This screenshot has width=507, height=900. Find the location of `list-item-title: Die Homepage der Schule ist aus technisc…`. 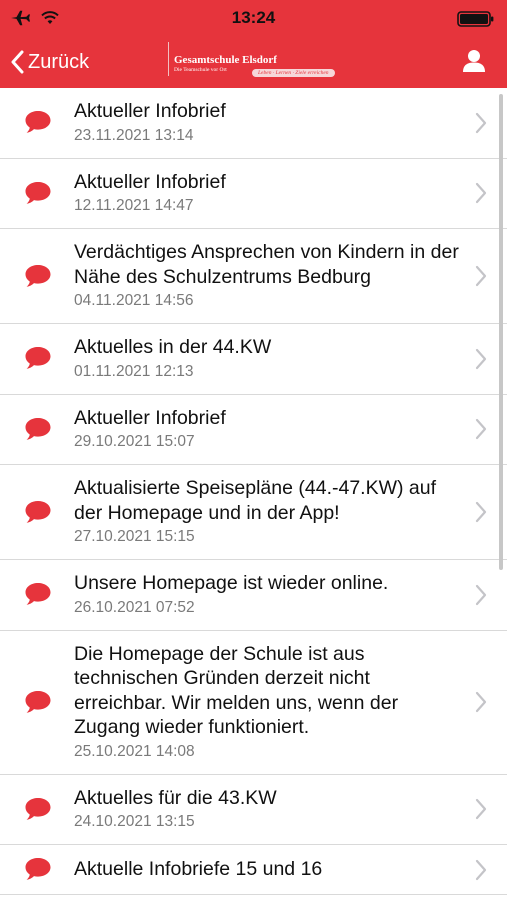

list-item-title: Die Homepage der Schule ist aus technisc… is located at coordinates (236, 690).